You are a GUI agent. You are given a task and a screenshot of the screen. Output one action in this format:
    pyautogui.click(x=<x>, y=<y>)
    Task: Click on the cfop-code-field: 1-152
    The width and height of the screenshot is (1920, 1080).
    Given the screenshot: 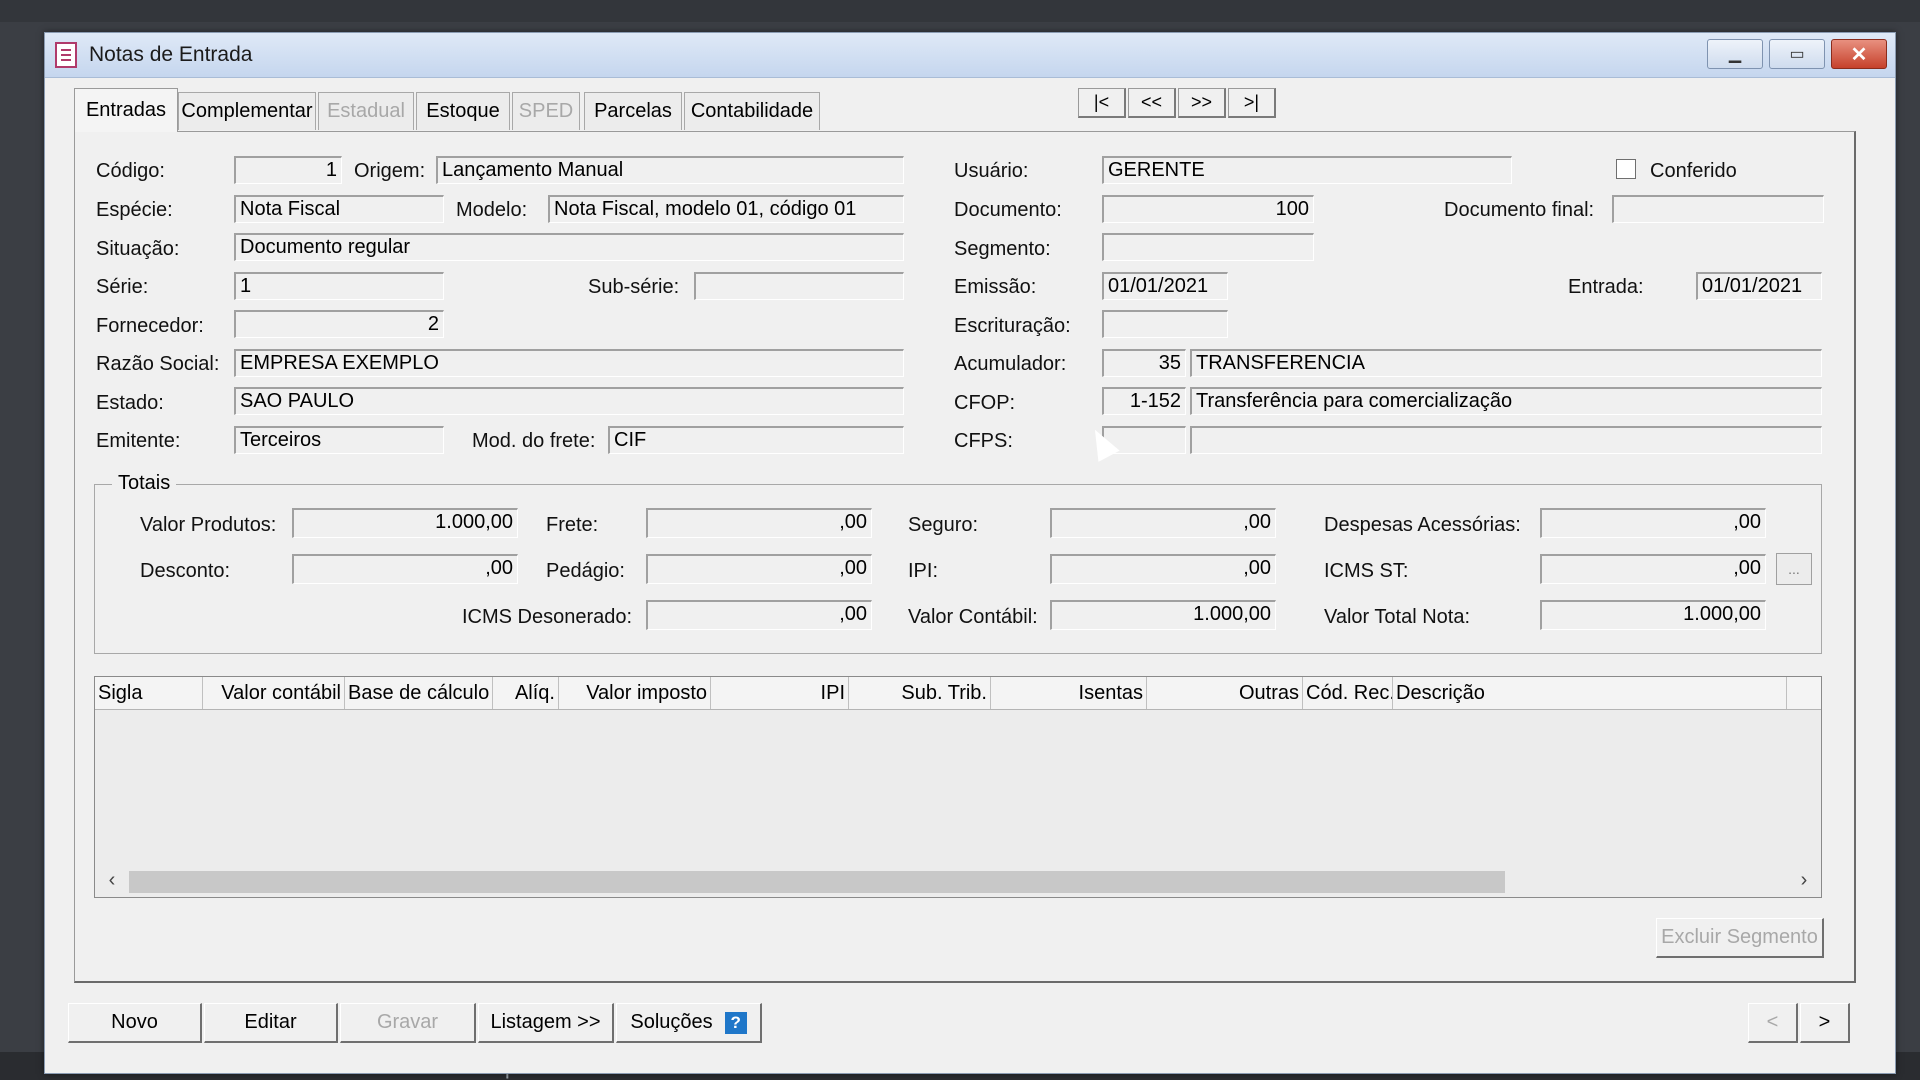 What is the action you would take?
    pyautogui.click(x=1144, y=401)
    